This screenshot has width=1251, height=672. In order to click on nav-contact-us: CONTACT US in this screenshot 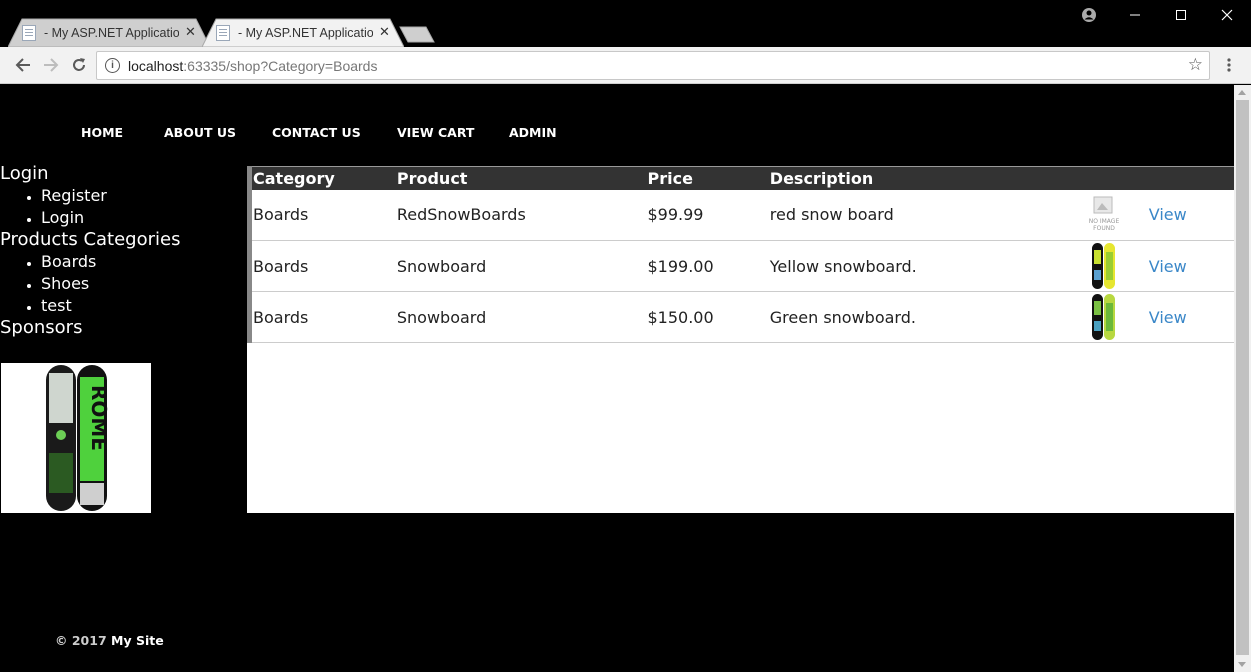, I will do `click(316, 132)`.